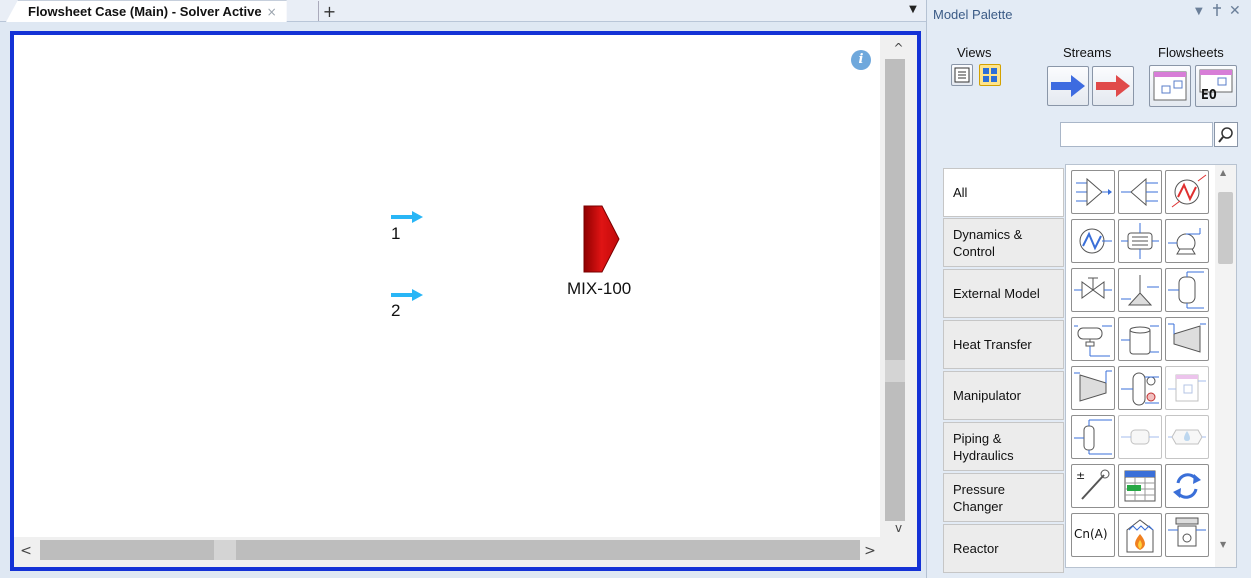 The height and width of the screenshot is (578, 1251). I want to click on sub-flowsheet-button, so click(1170, 86).